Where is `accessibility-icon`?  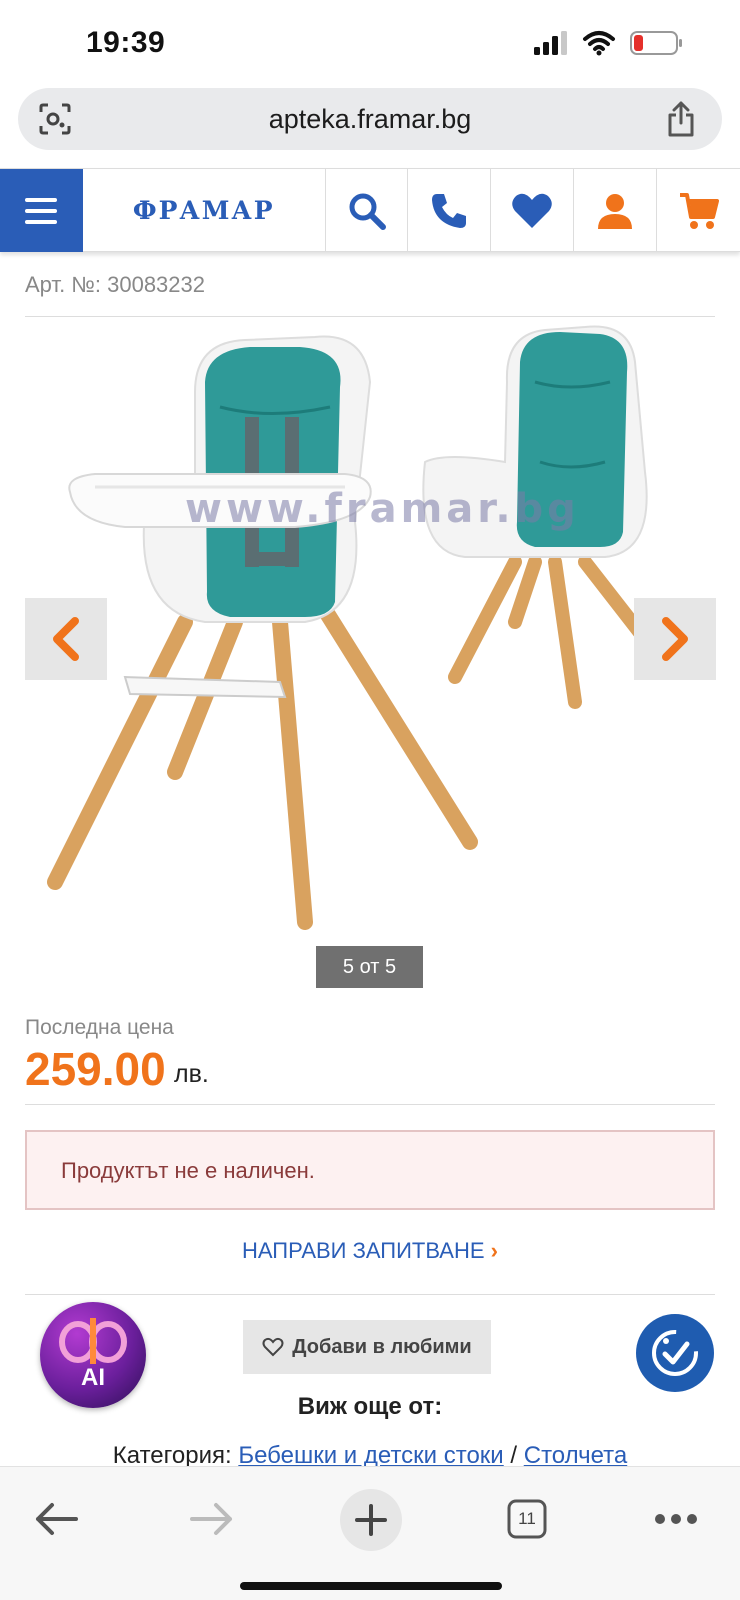
accessibility-icon is located at coordinates (675, 1353).